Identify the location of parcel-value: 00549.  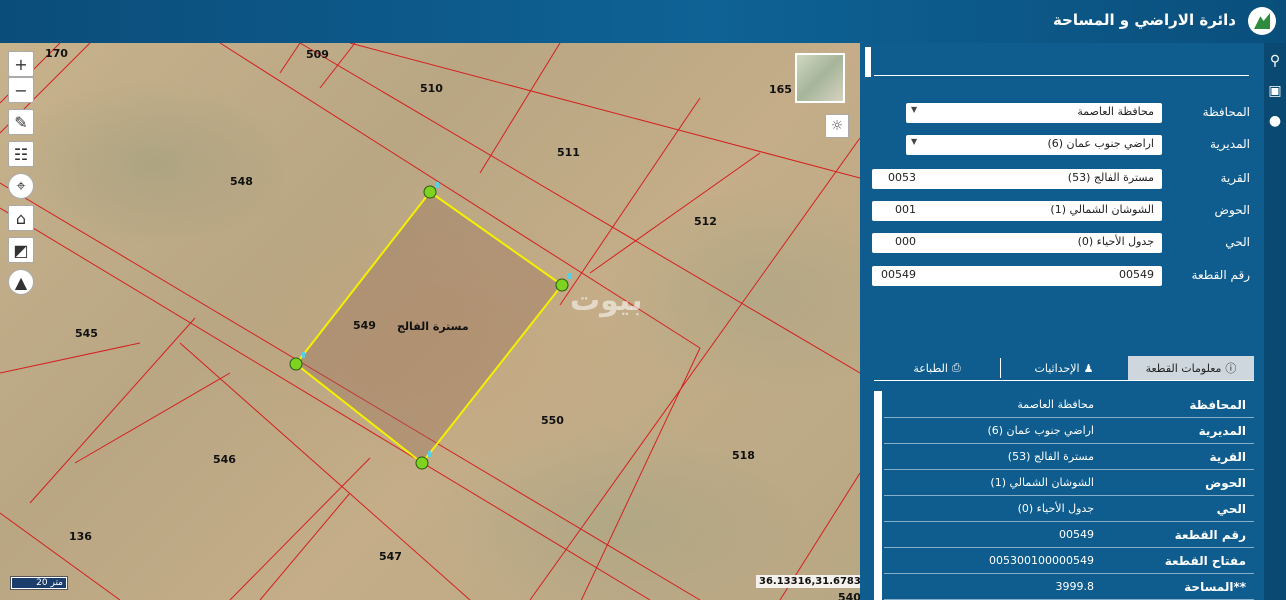
(1136, 274).